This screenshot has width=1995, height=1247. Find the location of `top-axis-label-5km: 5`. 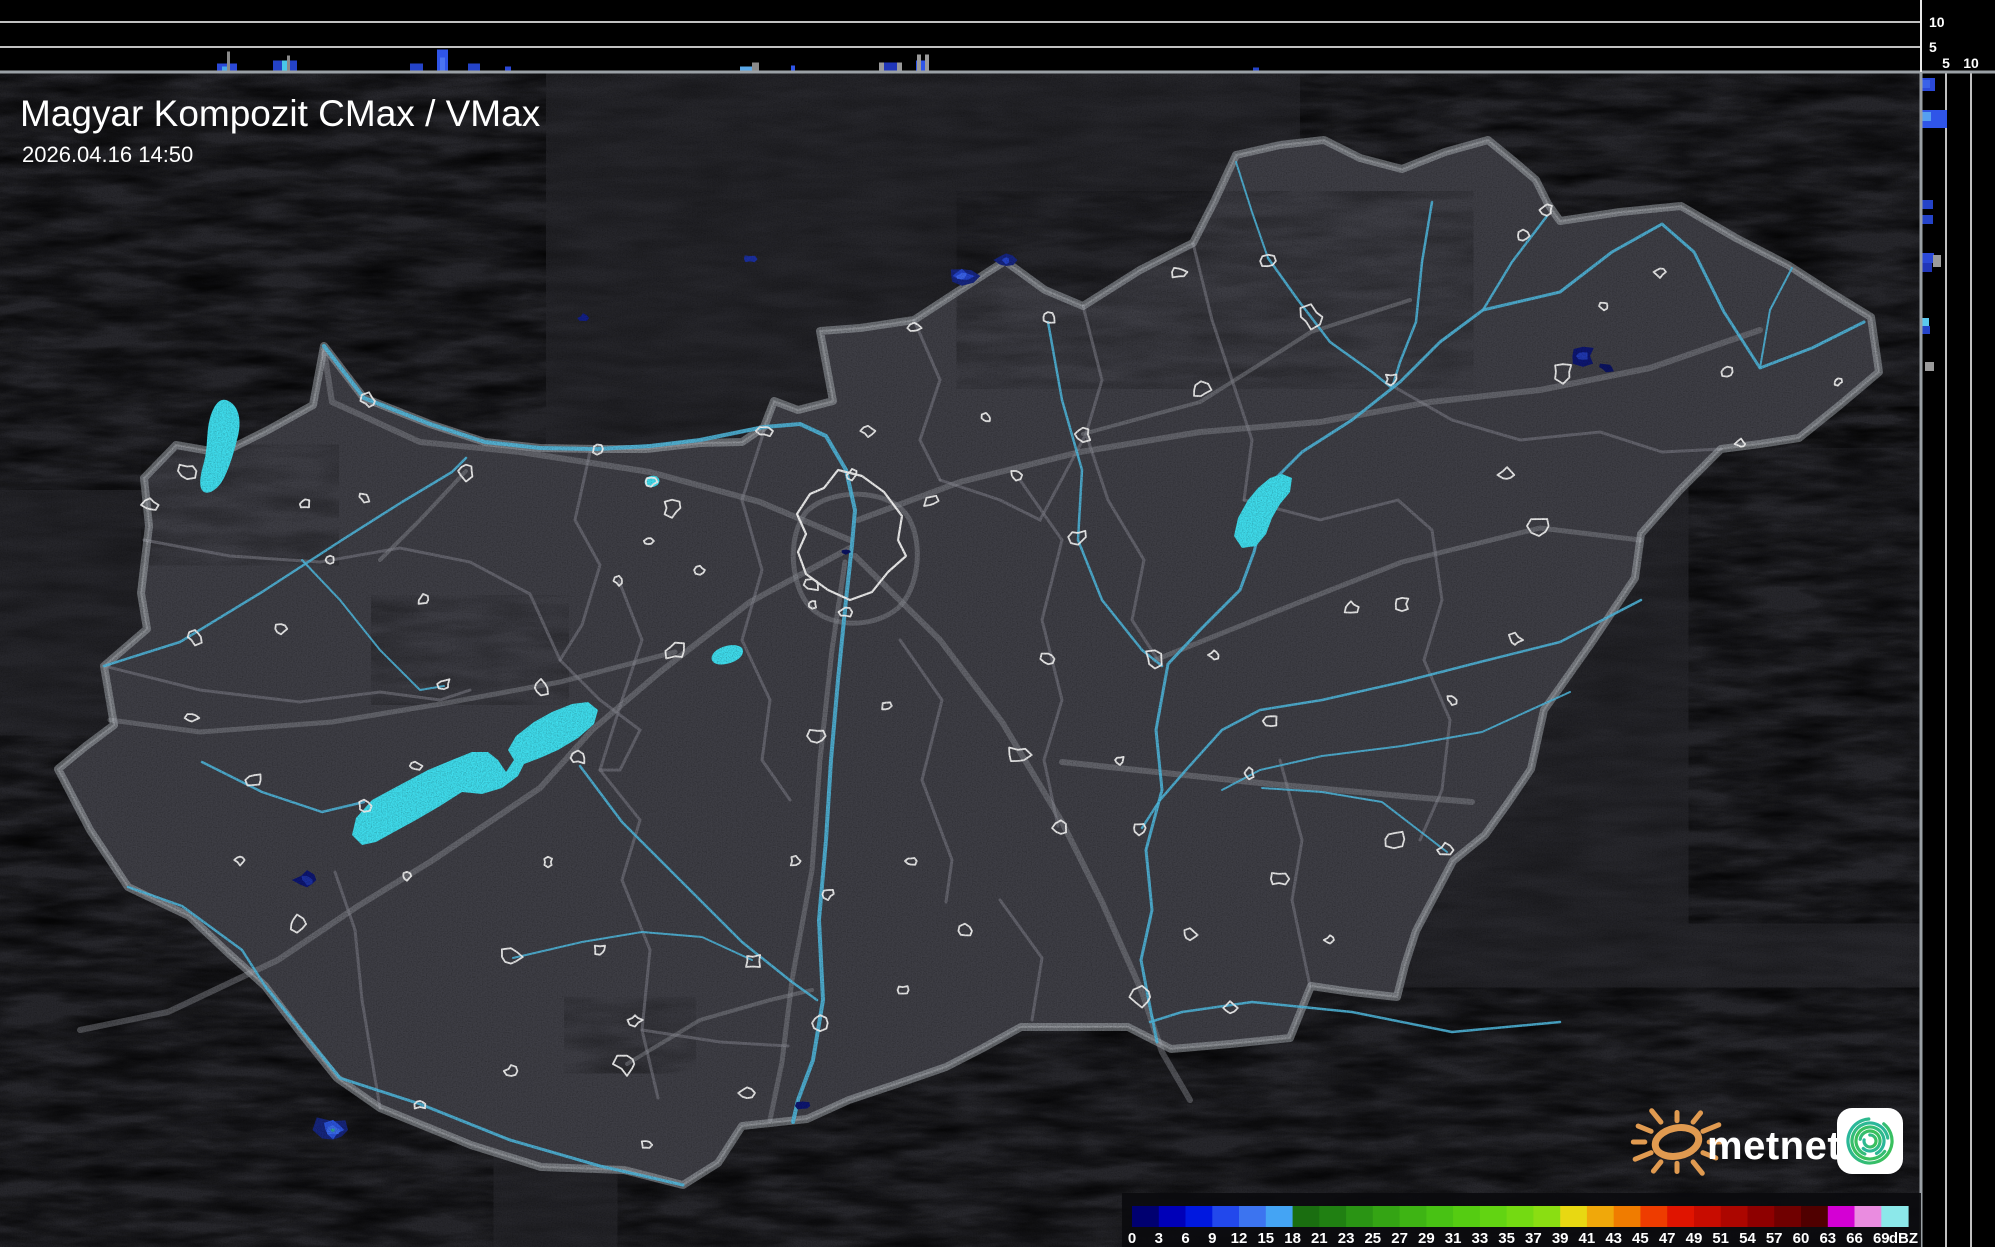

top-axis-label-5km: 5 is located at coordinates (1933, 47).